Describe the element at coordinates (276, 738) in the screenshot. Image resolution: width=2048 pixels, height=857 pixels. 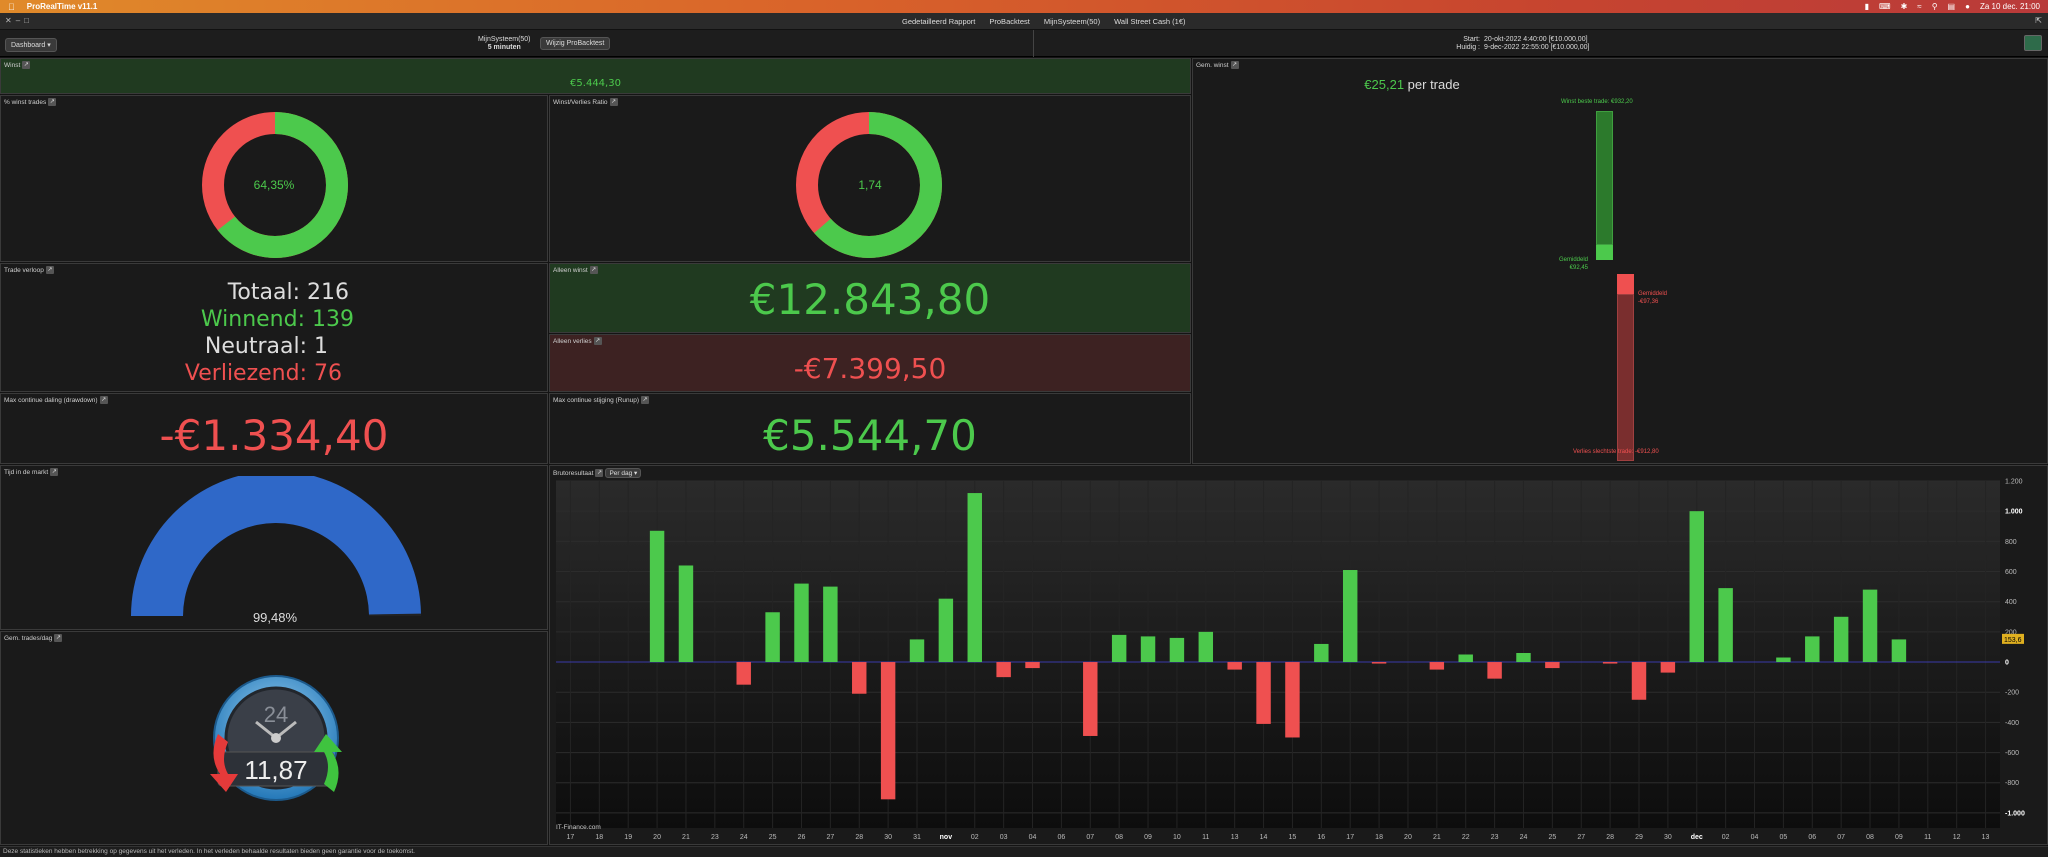
I see `gauge-clock-icon: 24 11,87` at that location.